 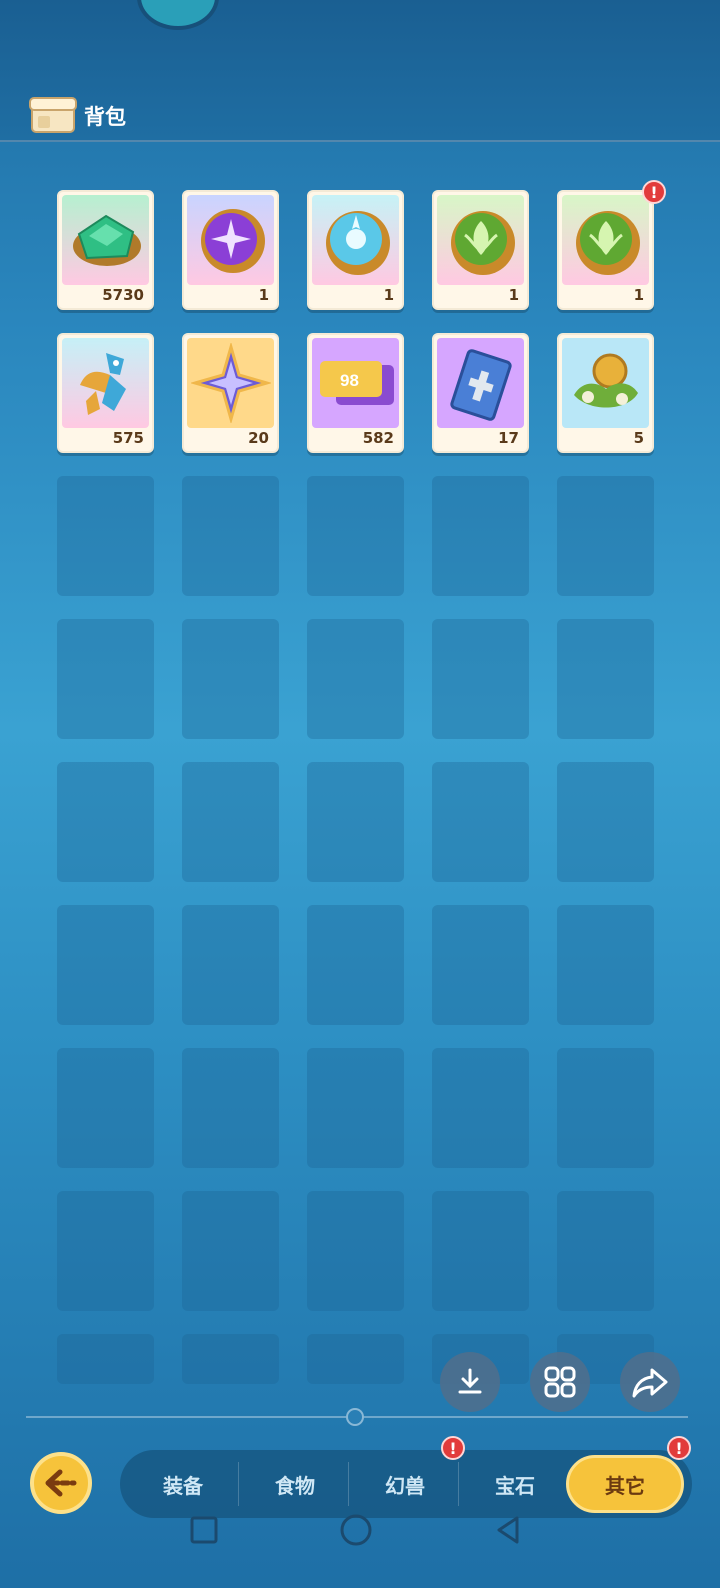 I want to click on download-icon, so click(x=470, y=1381).